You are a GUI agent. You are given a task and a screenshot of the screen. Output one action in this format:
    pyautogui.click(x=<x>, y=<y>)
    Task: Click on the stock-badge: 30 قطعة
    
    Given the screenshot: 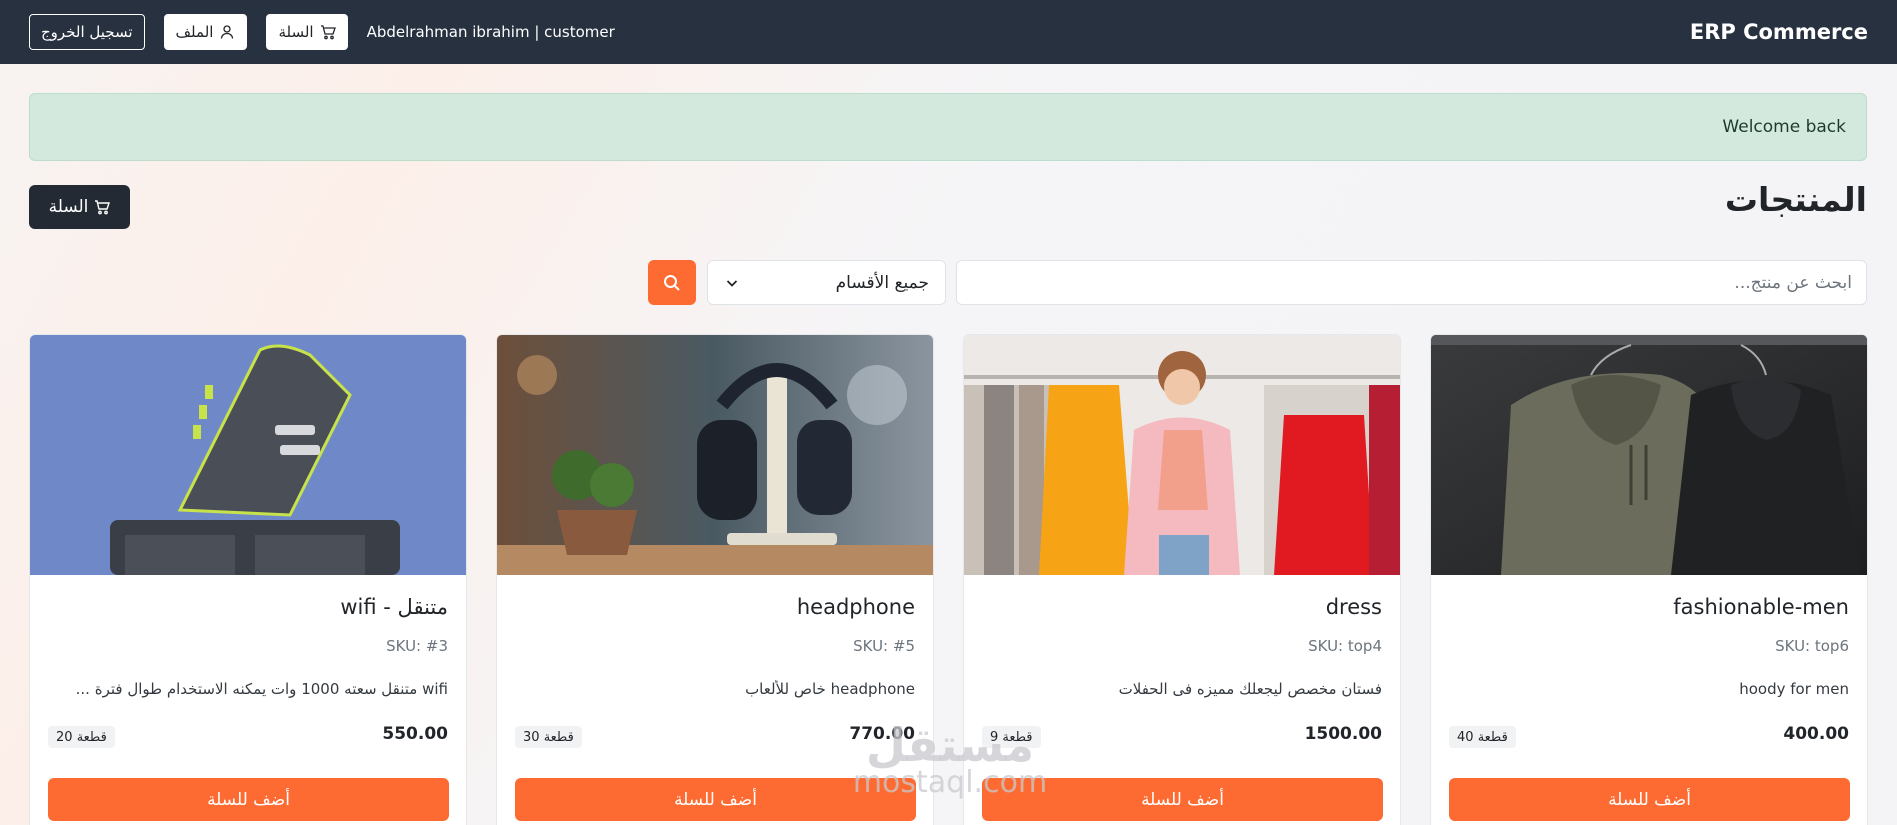 What is the action you would take?
    pyautogui.click(x=548, y=737)
    